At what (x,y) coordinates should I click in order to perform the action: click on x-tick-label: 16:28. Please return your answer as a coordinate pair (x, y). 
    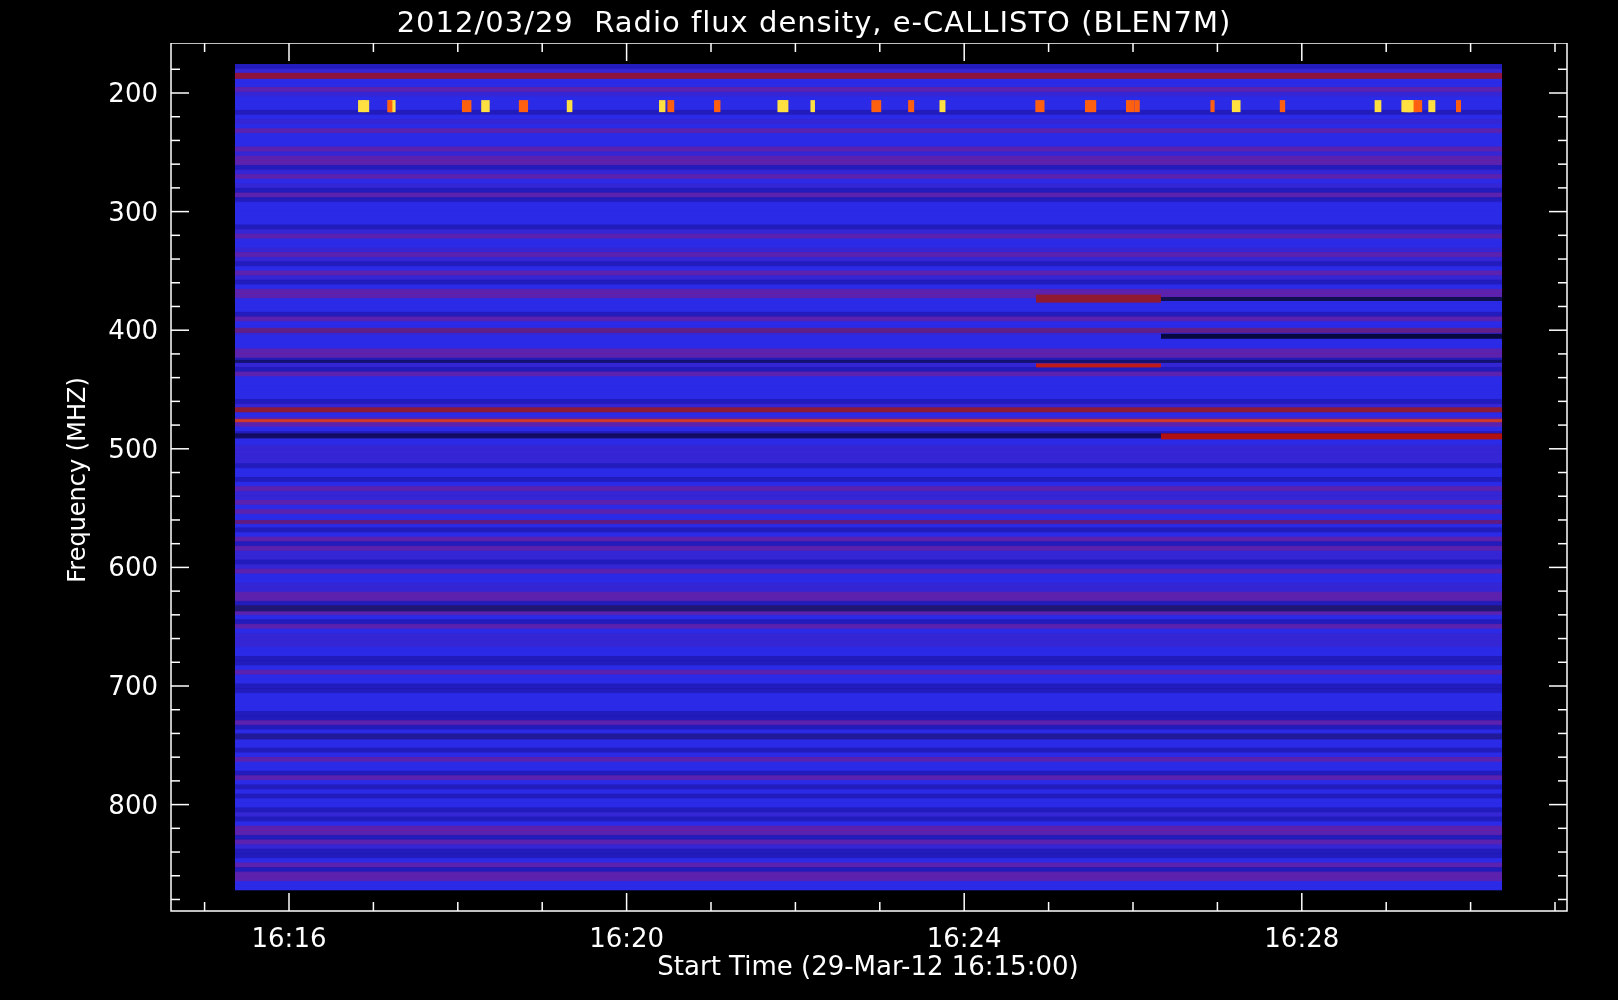
    Looking at the image, I should click on (1302, 938).